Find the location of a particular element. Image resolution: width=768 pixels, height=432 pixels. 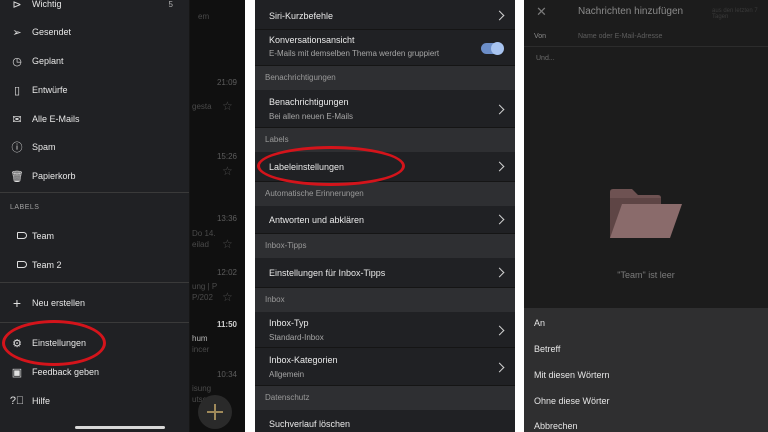

drawer-item-label: Papierkorb is located at coordinates (54, 176).